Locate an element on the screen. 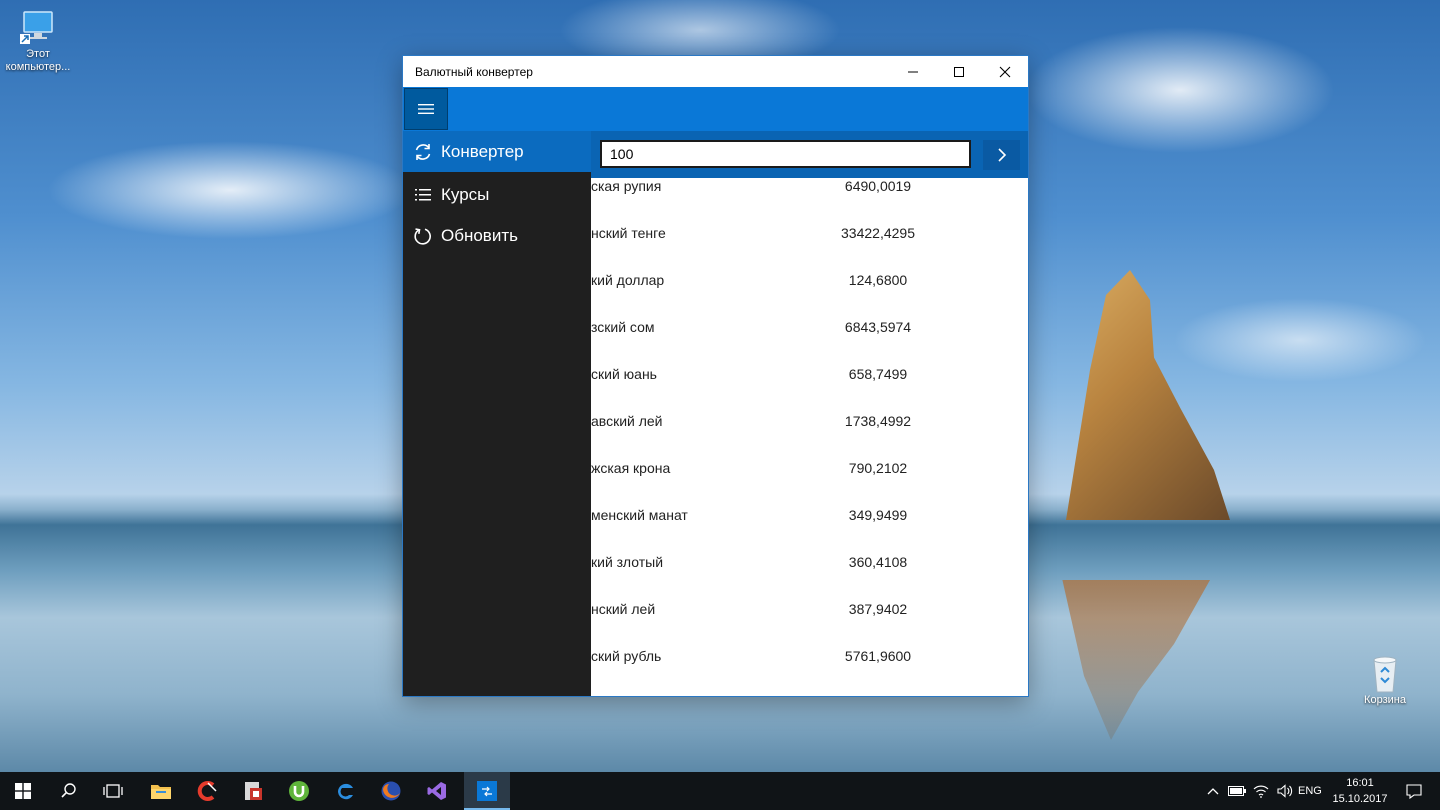  minimize-icon is located at coordinates (913, 71).